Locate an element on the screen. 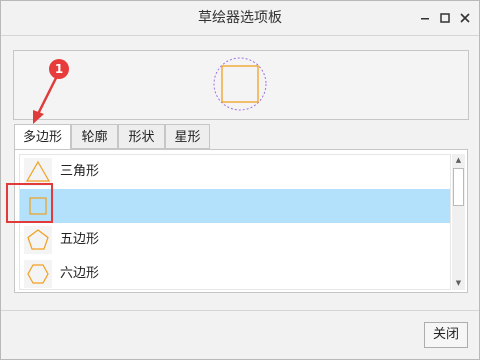  annotation-arrow-icon is located at coordinates (46, 99).